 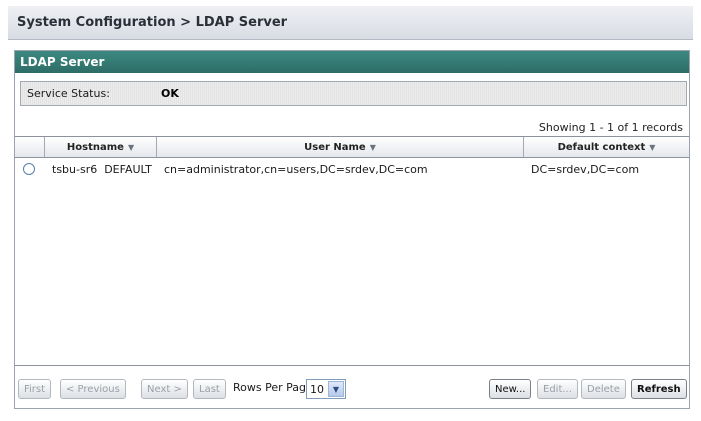 I want to click on default-context-cell: DC=srdev,DC=com, so click(x=585, y=169).